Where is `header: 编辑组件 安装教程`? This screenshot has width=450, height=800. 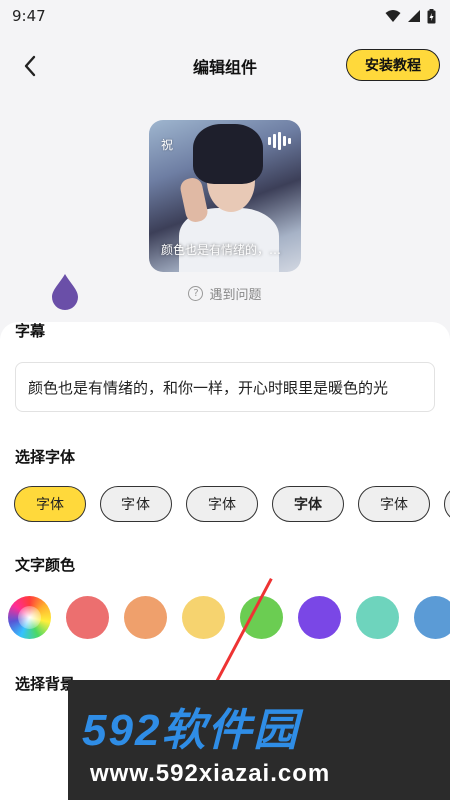
header: 编辑组件 安装教程 is located at coordinates (225, 66).